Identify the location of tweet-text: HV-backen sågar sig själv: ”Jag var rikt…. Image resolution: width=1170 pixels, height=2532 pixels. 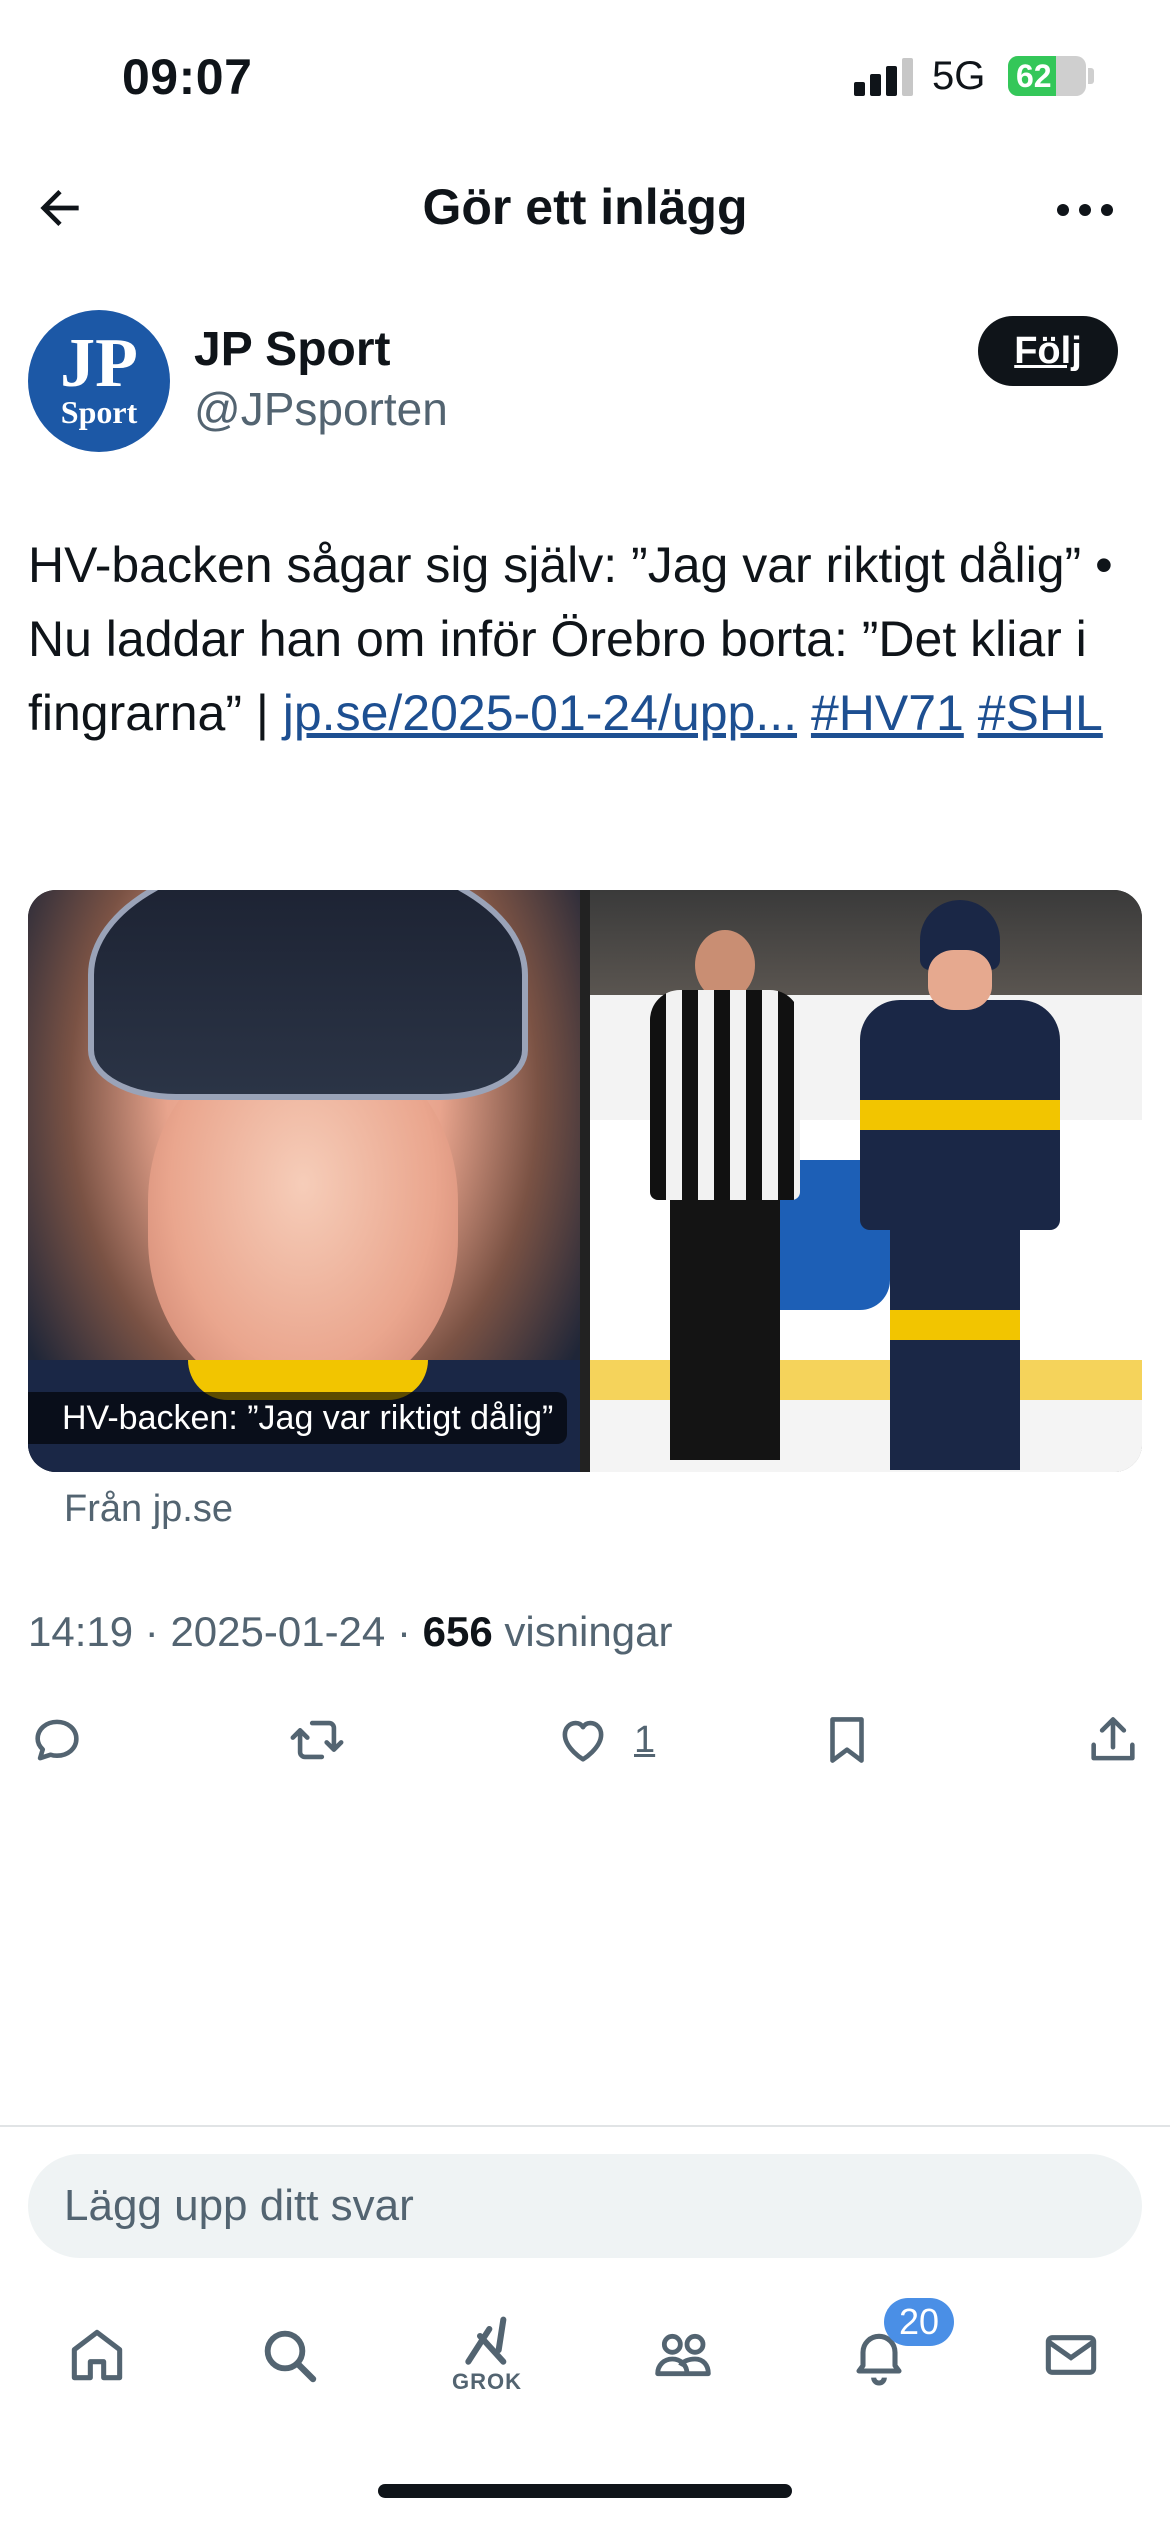
(588, 639).